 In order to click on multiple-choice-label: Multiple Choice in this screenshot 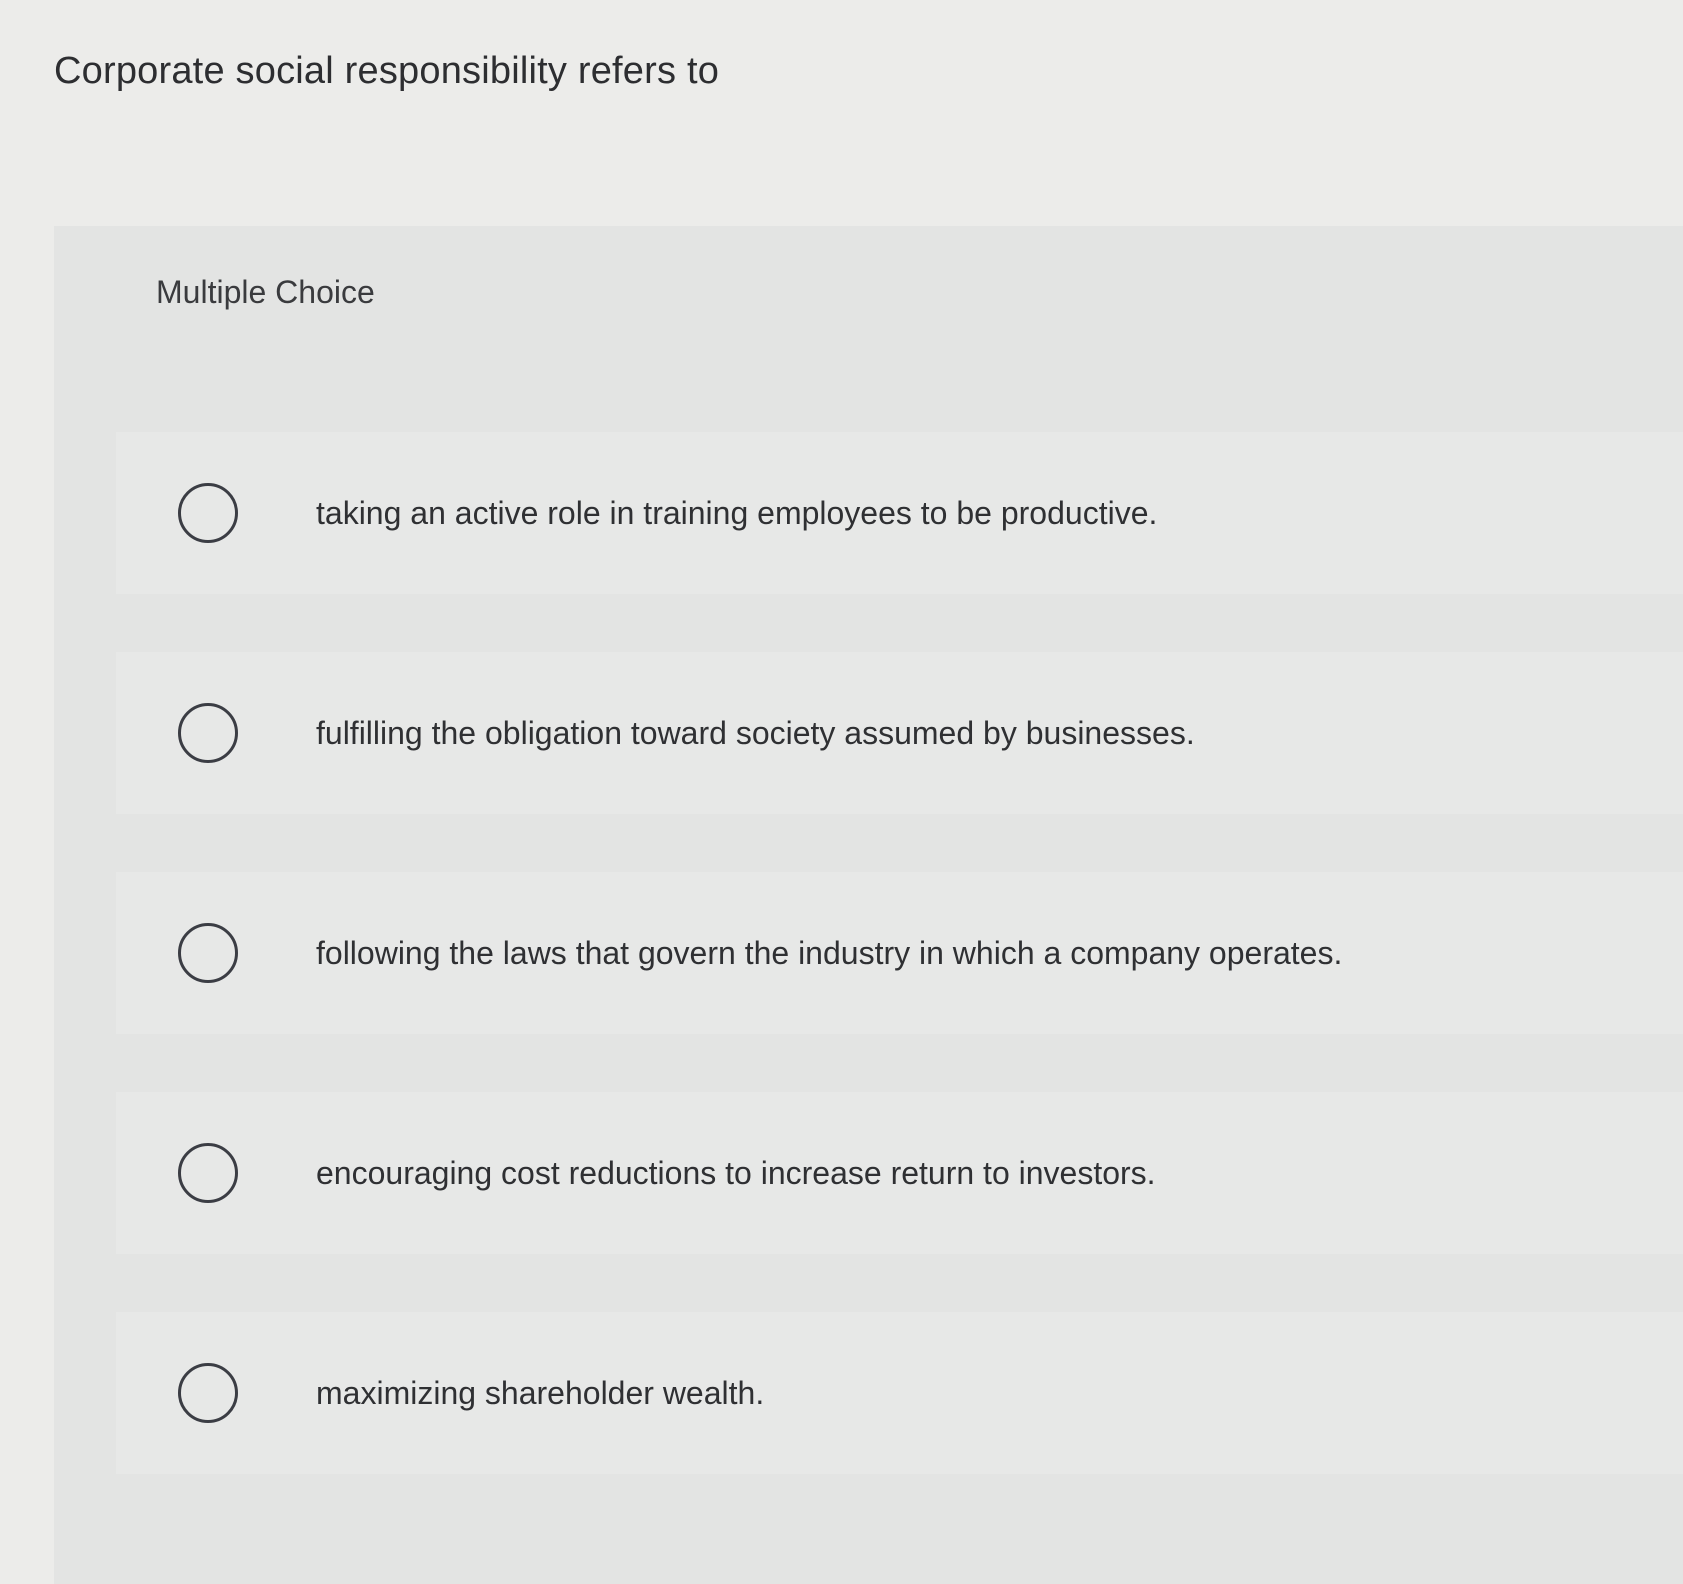, I will do `click(265, 292)`.